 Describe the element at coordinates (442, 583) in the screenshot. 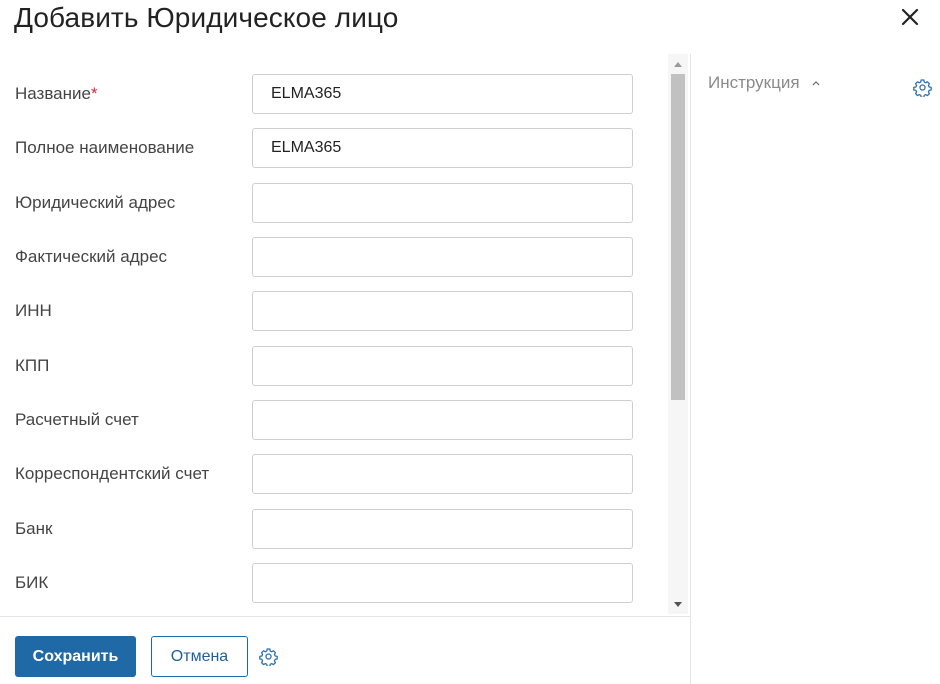

I see `bik-input` at that location.